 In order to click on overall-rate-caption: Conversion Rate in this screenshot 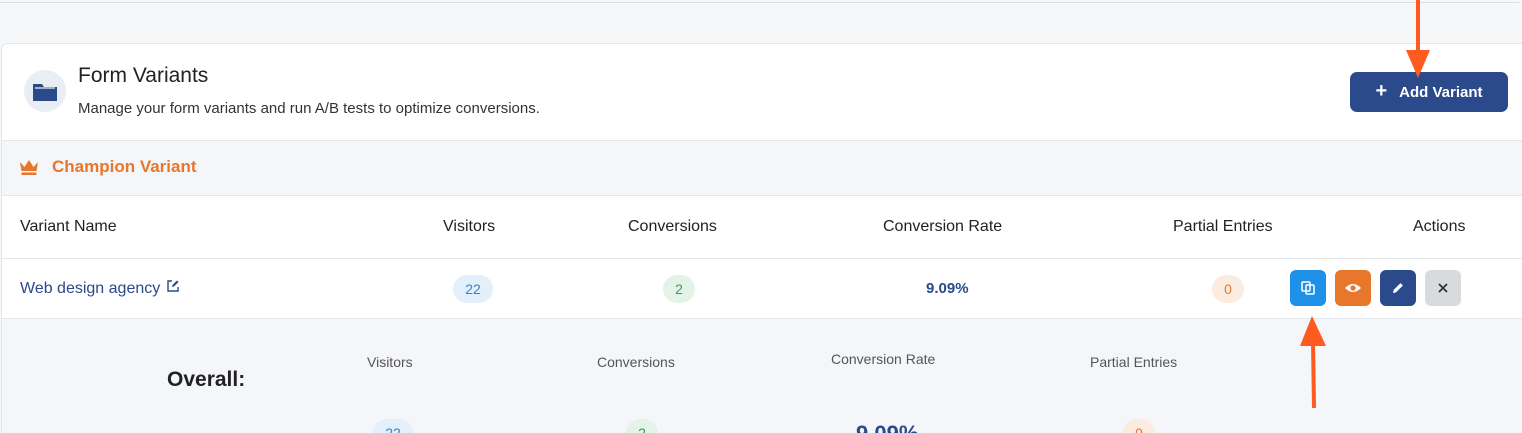, I will do `click(883, 359)`.